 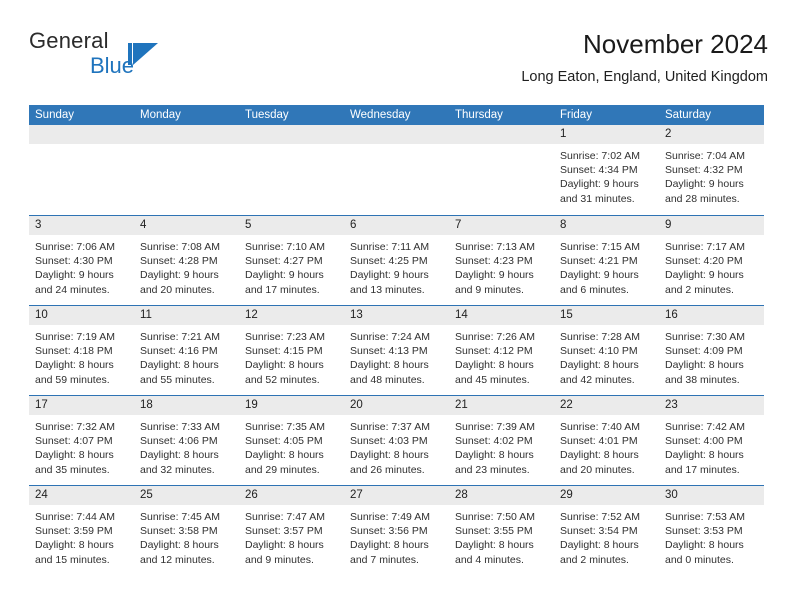 I want to click on daylight-text: Daylight: 8 hours and 0 minutes., so click(x=704, y=552).